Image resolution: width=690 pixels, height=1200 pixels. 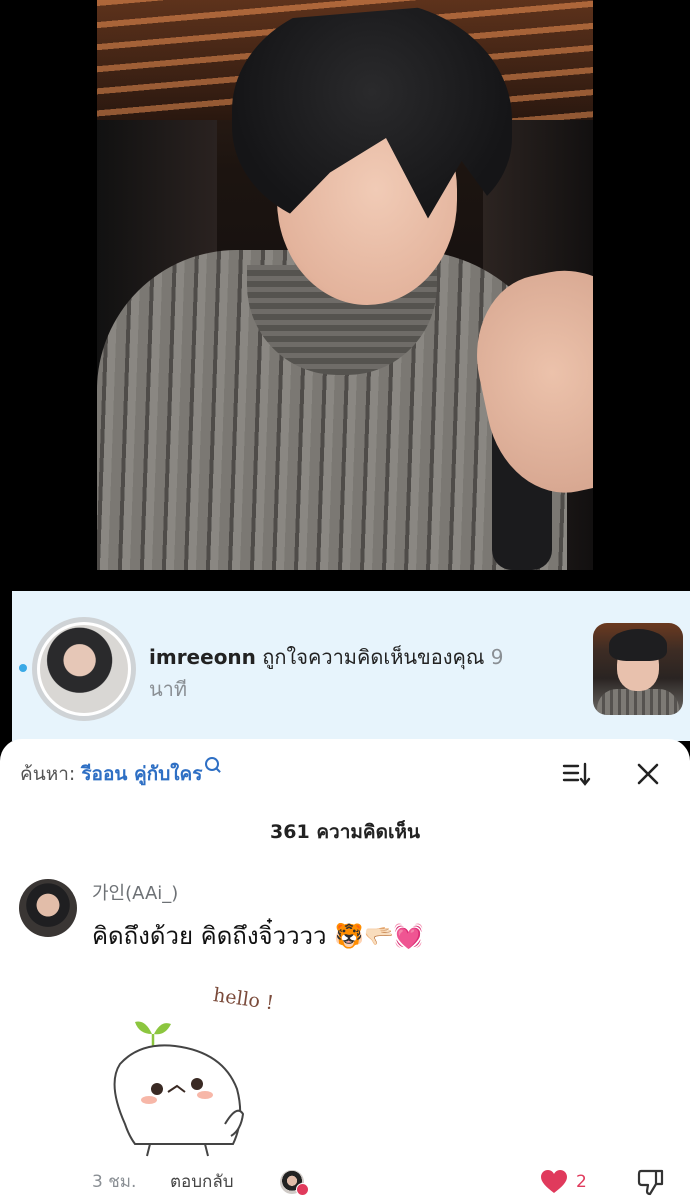 I want to click on notification-time-unit: นาที, so click(x=168, y=689).